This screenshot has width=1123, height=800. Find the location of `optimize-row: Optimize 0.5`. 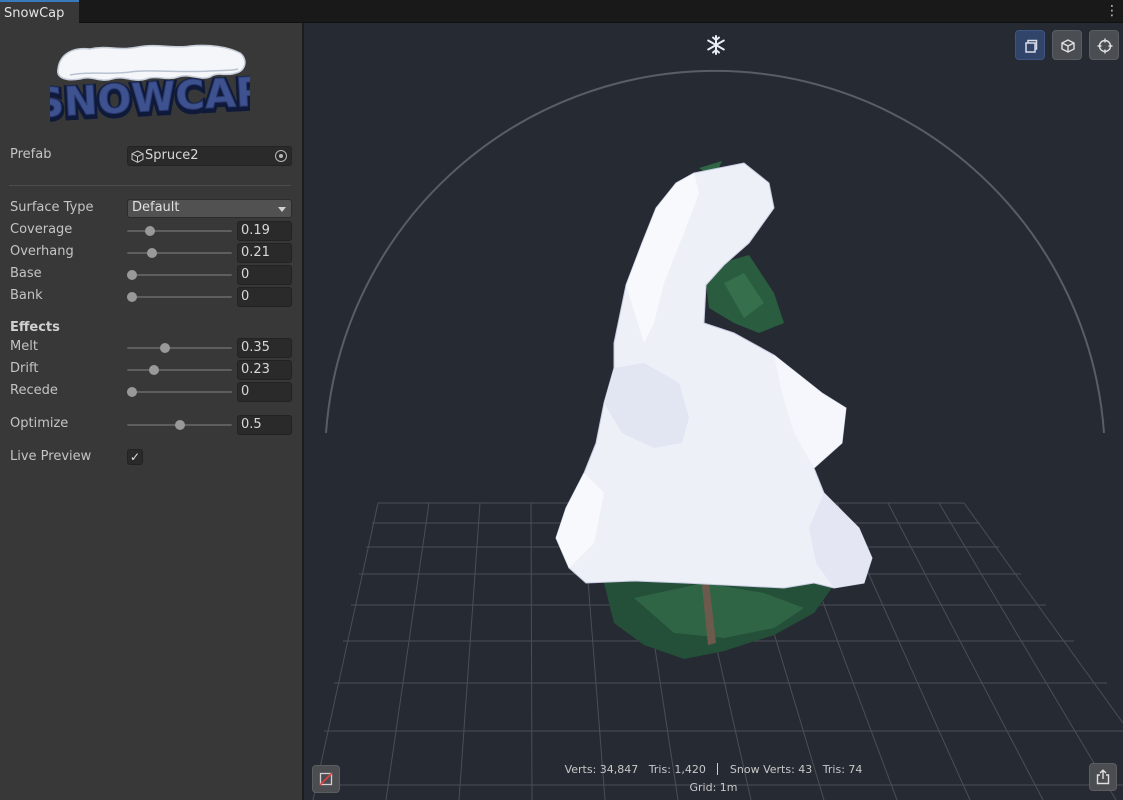

optimize-row: Optimize 0.5 is located at coordinates (151, 425).